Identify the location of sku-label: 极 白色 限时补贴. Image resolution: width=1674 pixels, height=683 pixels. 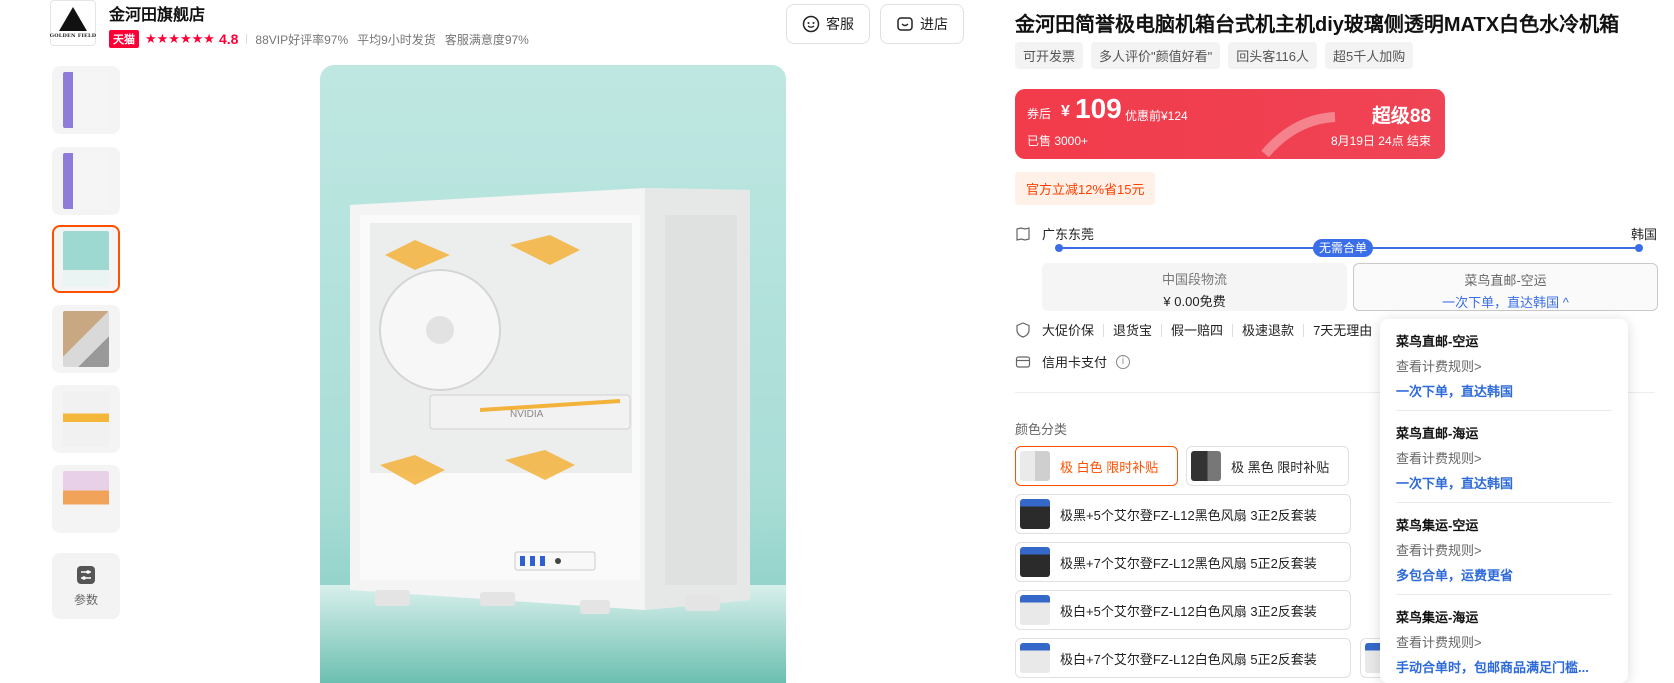
(1109, 467).